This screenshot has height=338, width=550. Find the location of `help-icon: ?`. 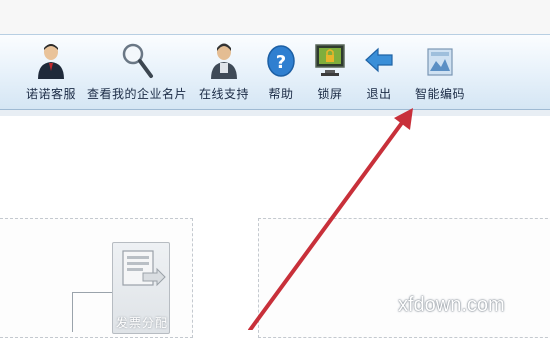

help-icon: ? is located at coordinates (281, 60).